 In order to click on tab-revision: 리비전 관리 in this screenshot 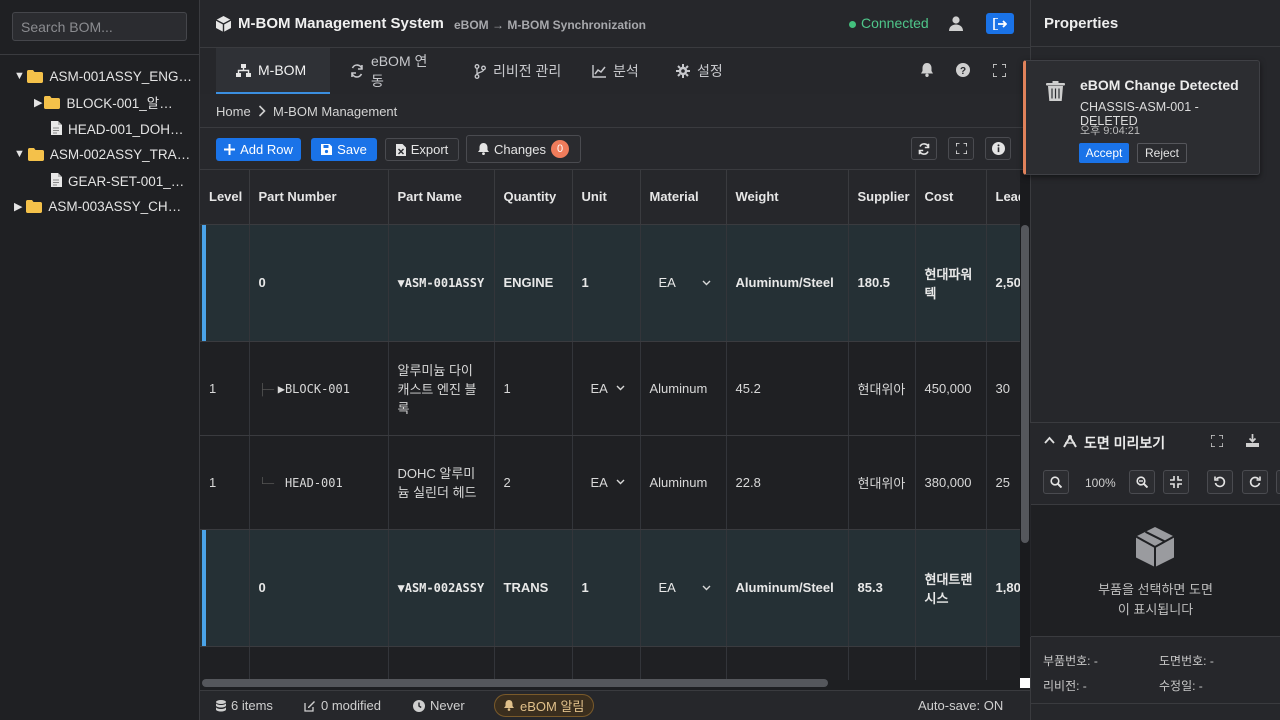, I will do `click(519, 71)`.